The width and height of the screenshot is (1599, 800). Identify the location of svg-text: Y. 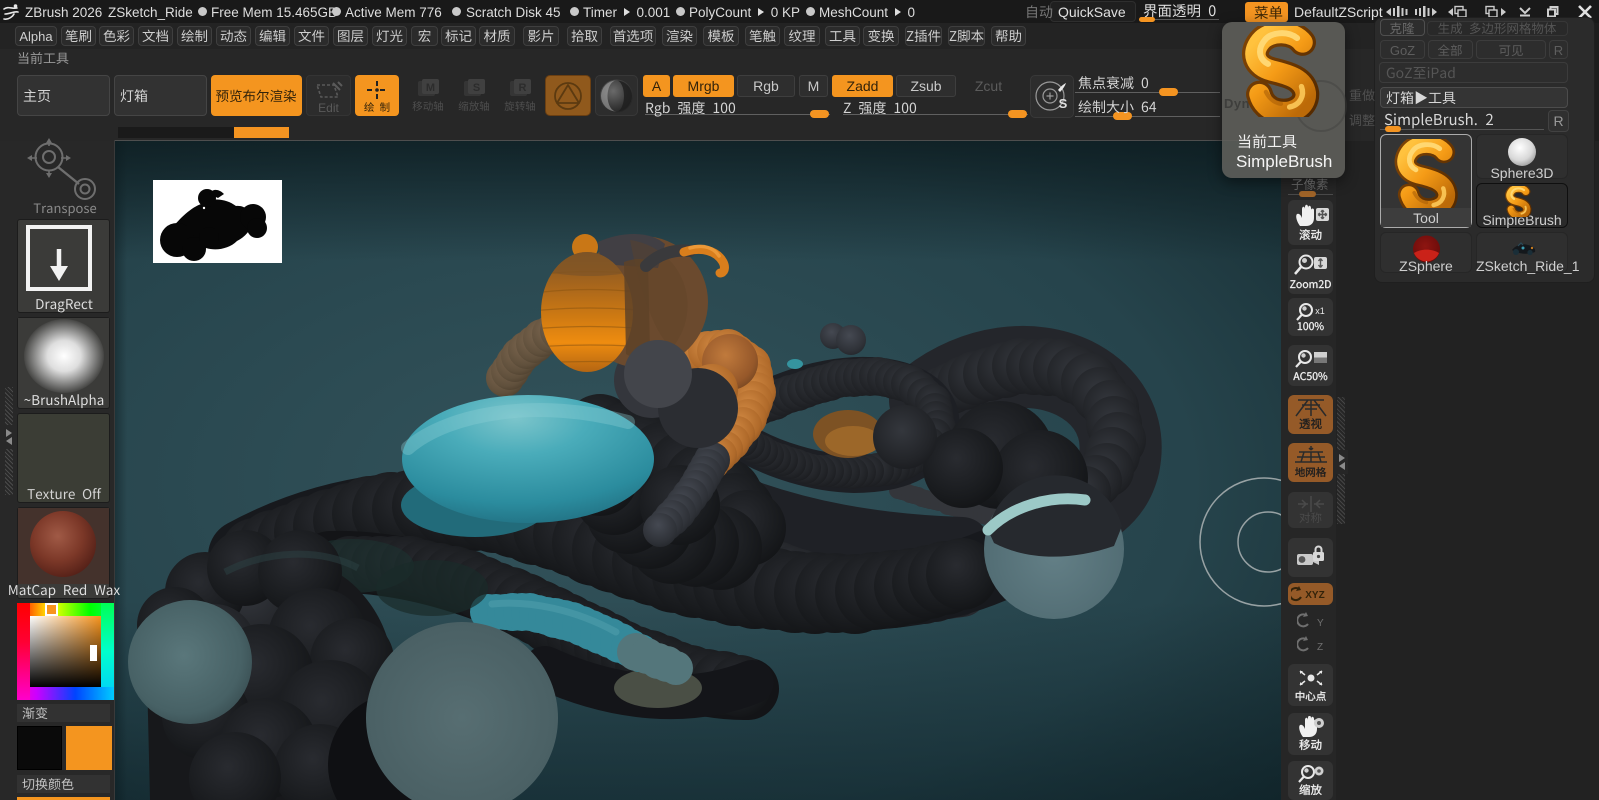
(1320, 623).